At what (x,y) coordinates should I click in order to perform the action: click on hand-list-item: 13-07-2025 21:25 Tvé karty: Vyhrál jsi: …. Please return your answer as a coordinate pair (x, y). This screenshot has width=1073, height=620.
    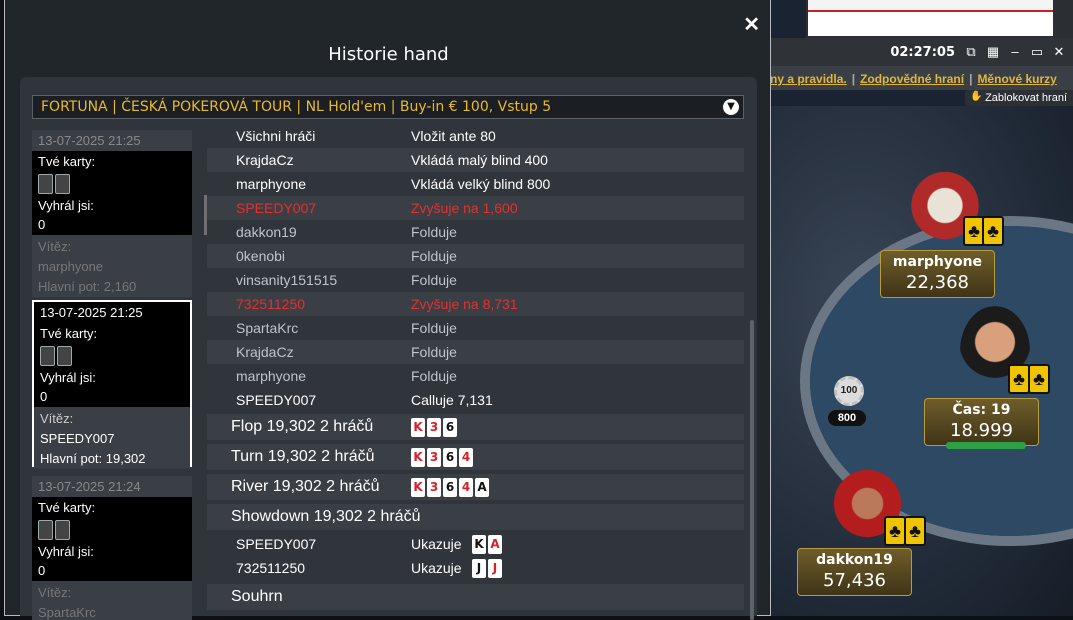
    Looking at the image, I should click on (112, 213).